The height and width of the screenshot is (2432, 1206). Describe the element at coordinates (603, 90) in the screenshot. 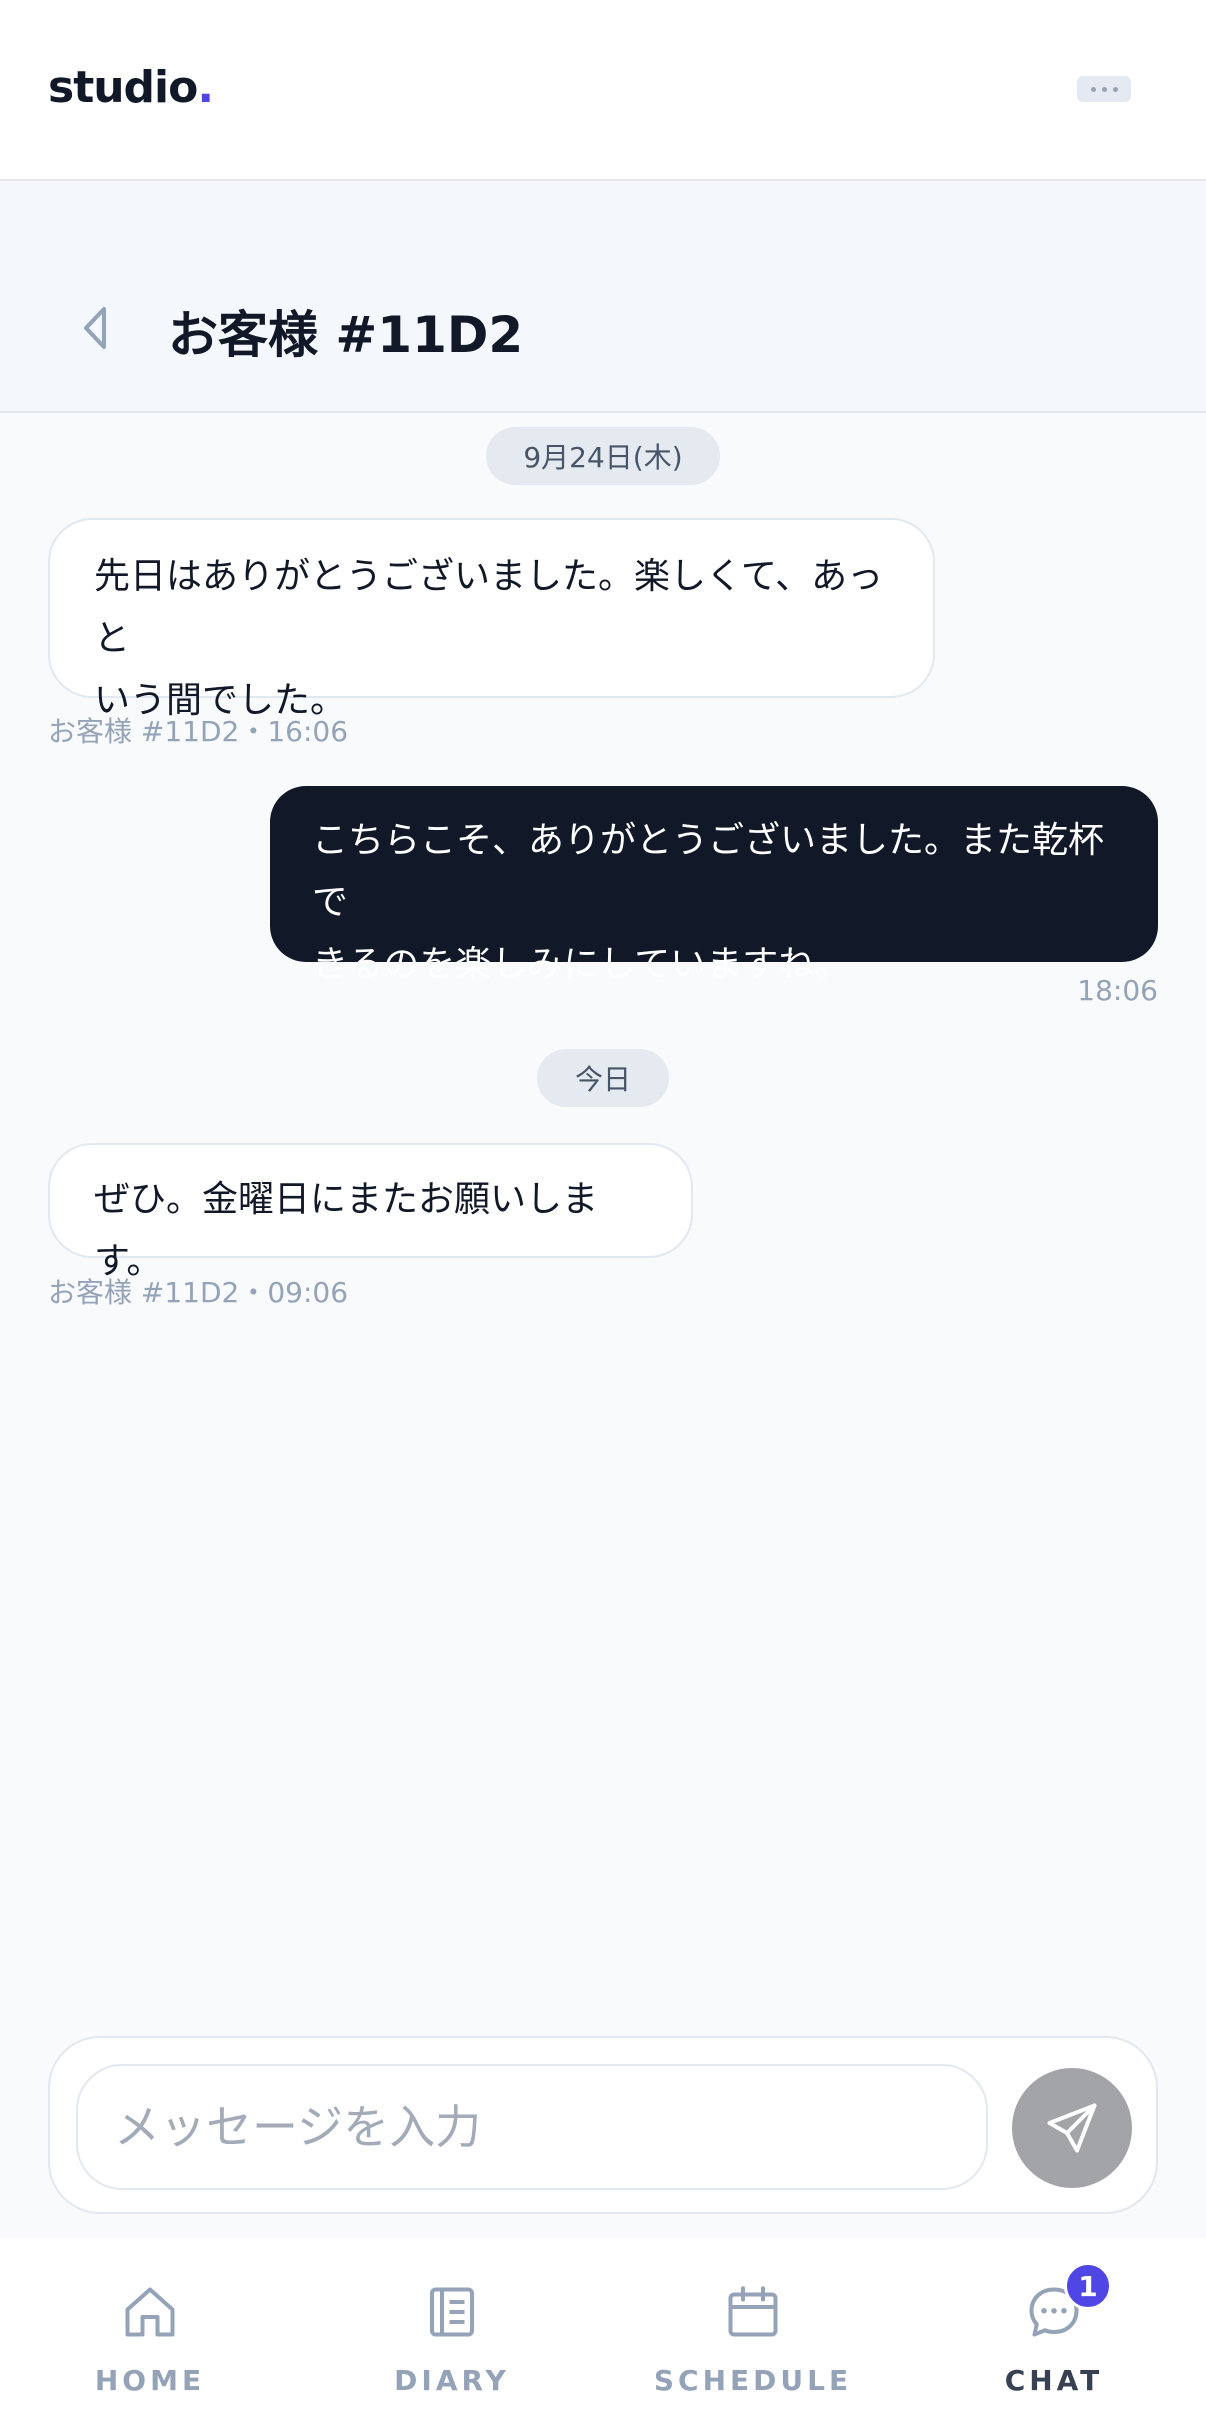

I see `app-header: studio.` at that location.